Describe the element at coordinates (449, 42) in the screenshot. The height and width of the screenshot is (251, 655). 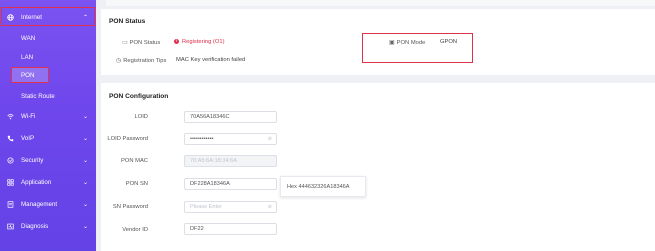
I see `pon-mode-value: GPON` at that location.